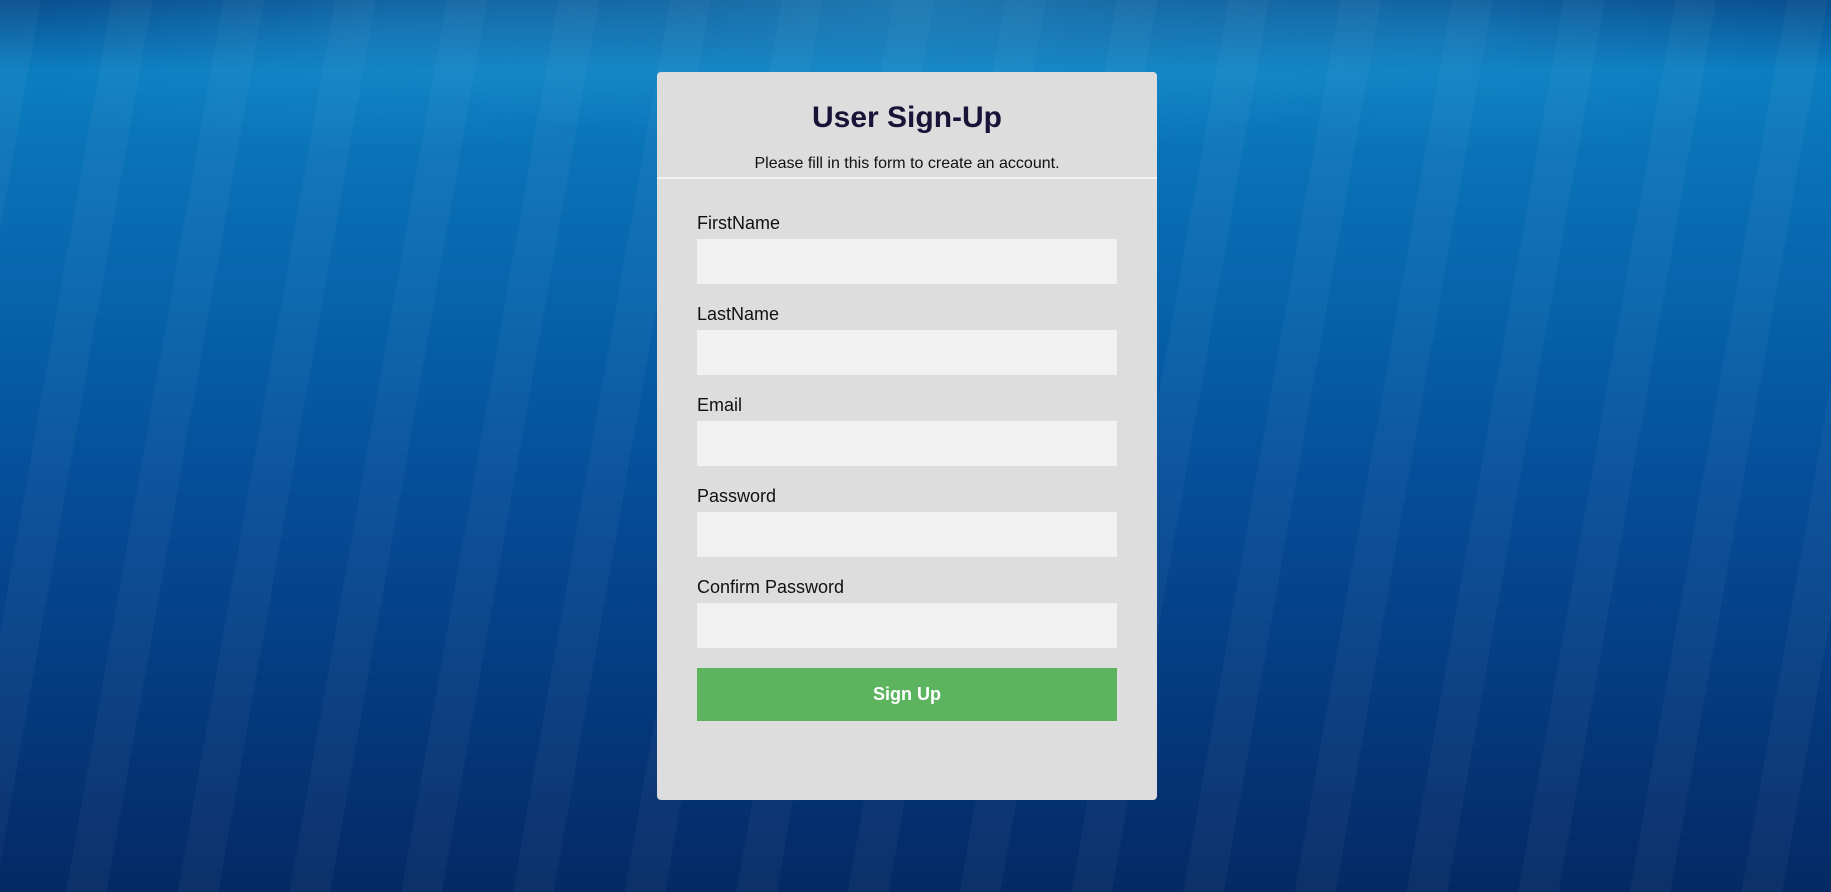 The image size is (1831, 892). Describe the element at coordinates (720, 405) in the screenshot. I see `email-label: Email` at that location.